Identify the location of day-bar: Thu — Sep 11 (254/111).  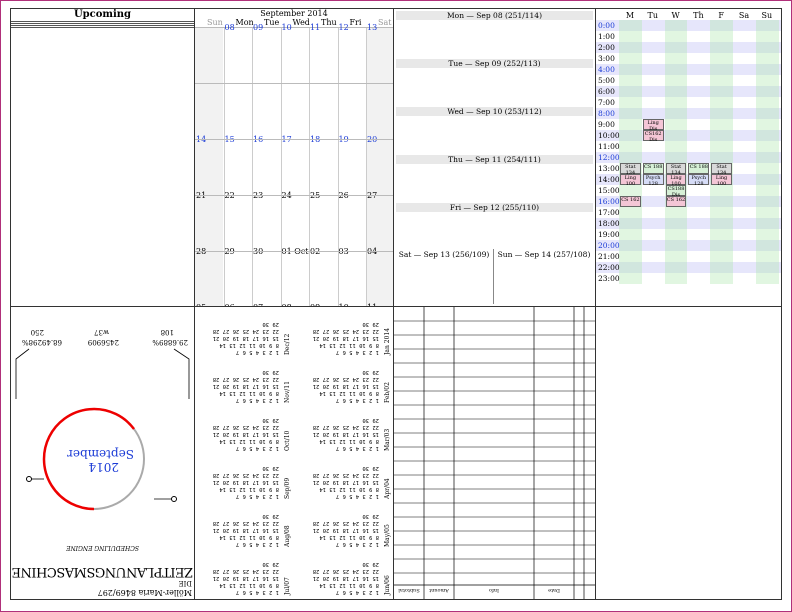
(494, 159).